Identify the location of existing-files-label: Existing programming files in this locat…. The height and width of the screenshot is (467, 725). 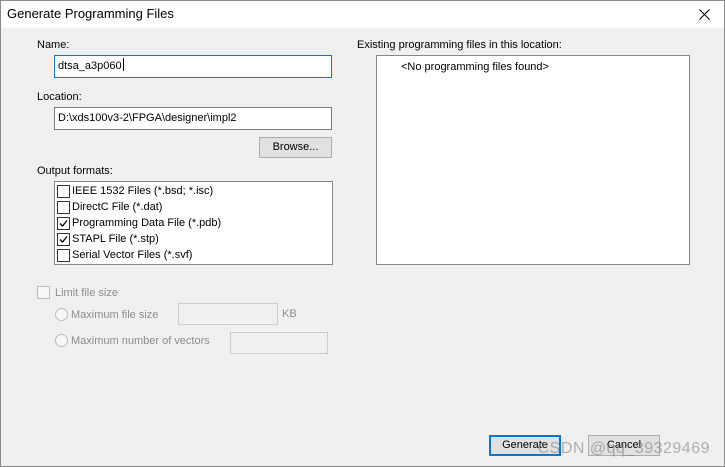
(459, 45).